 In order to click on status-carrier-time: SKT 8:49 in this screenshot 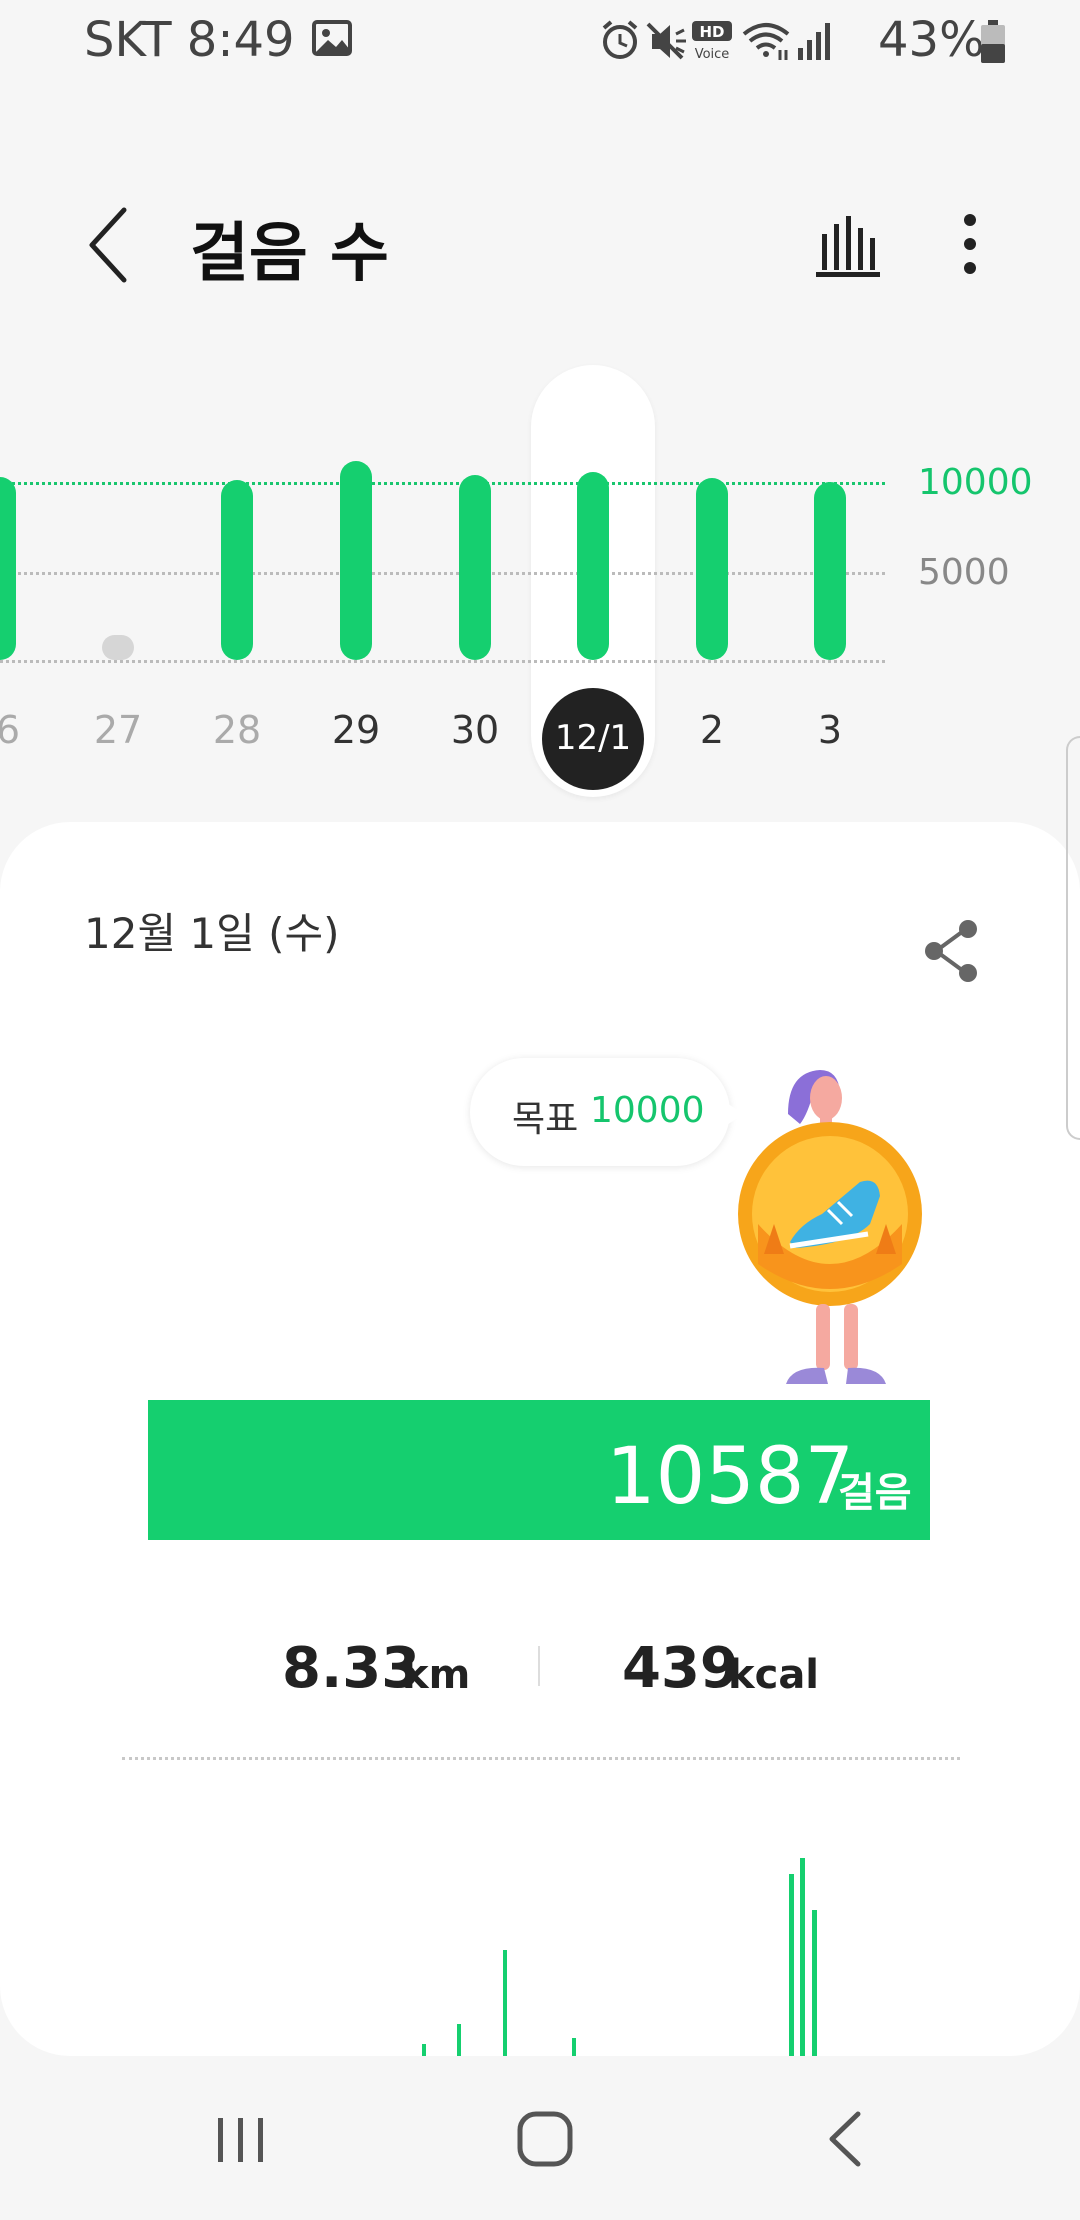, I will do `click(189, 40)`.